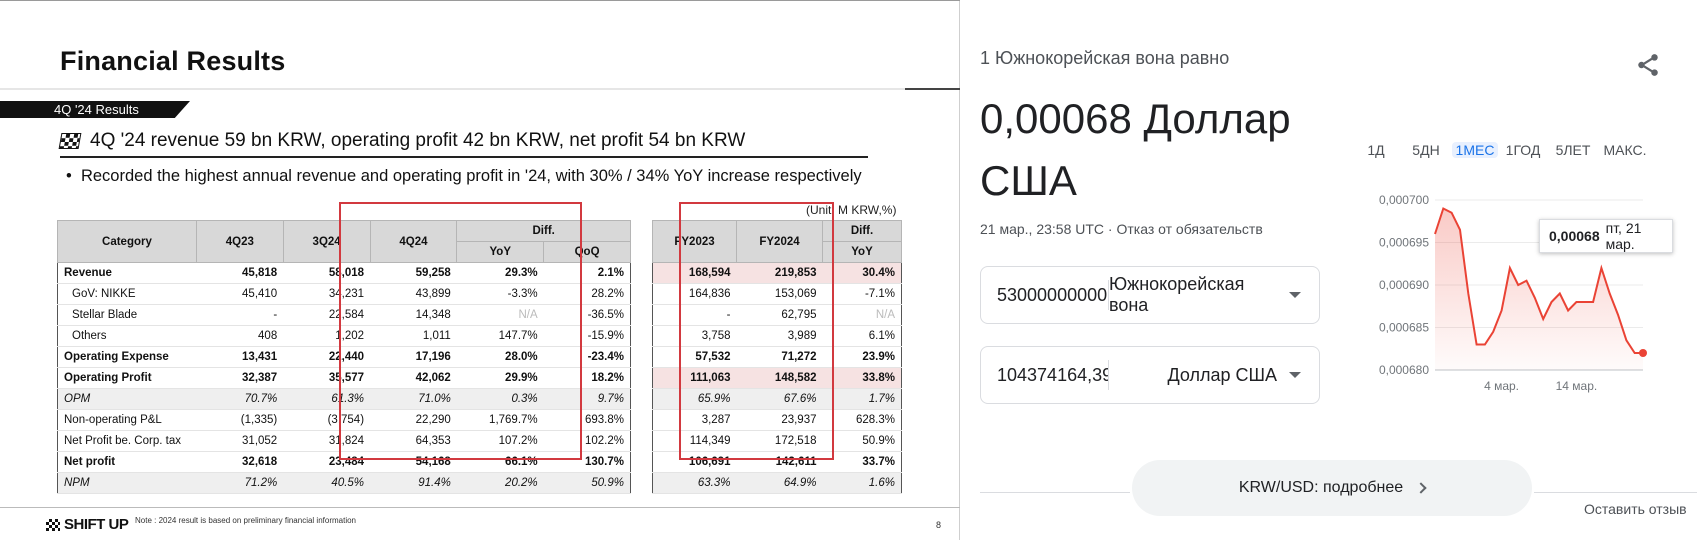 This screenshot has width=1697, height=540. I want to click on tab-1y: 1ГОД, so click(1523, 150).